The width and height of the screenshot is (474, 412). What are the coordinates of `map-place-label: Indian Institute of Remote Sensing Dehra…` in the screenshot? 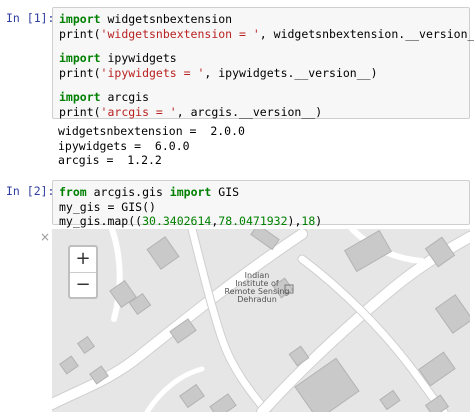 It's located at (257, 288).